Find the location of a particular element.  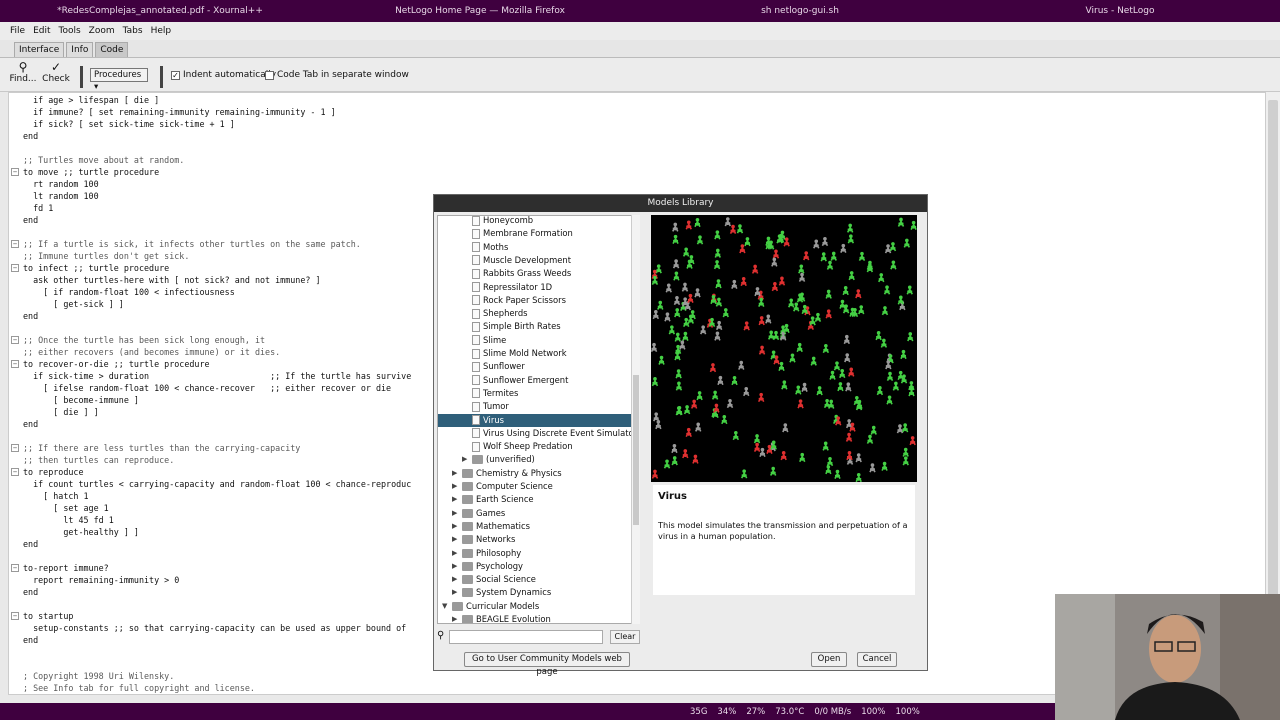

folder-item: ▶ BEAGLE Evolution is located at coordinates (501, 618).